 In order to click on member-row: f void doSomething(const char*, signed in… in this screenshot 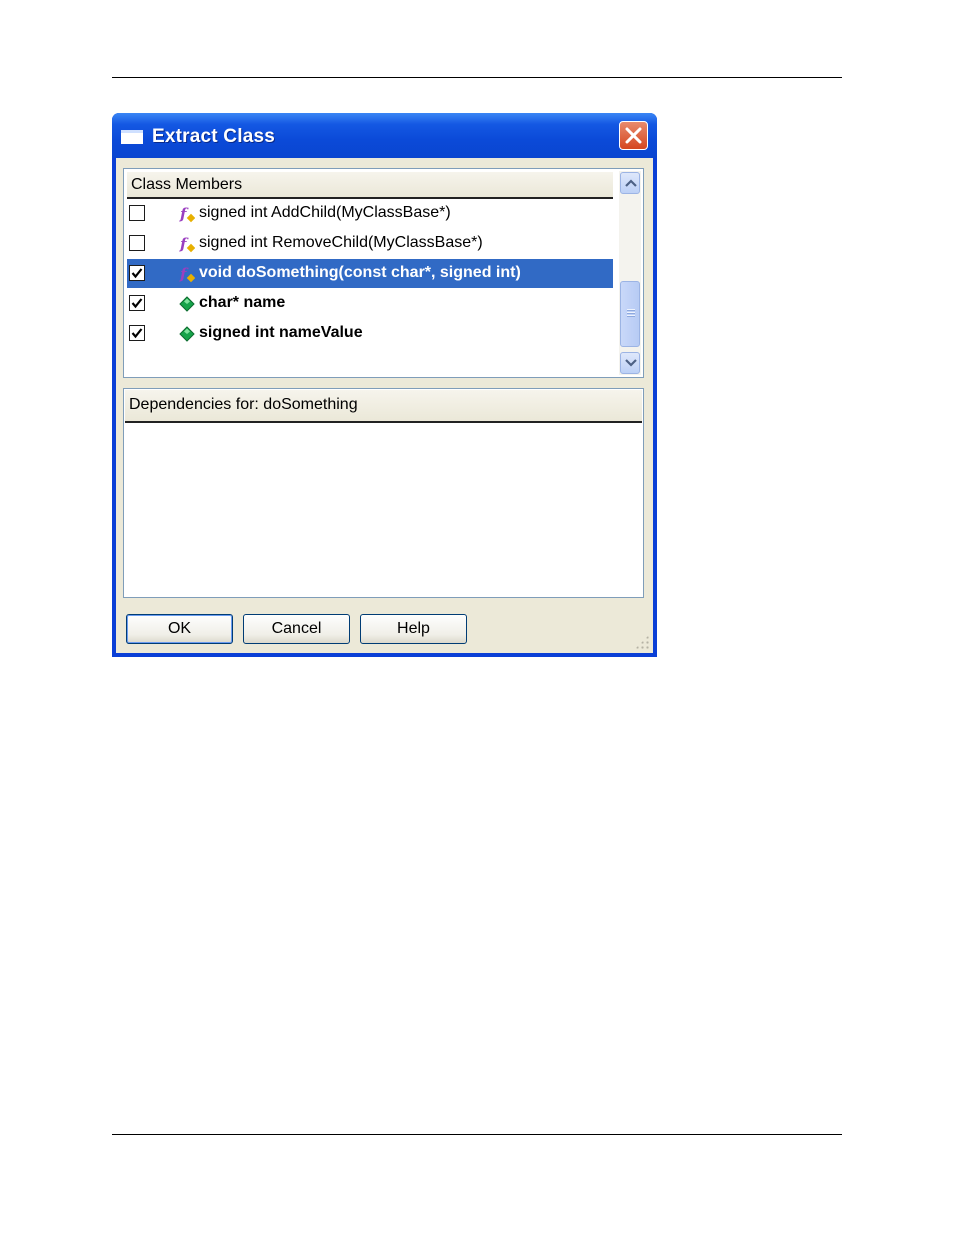, I will do `click(370, 273)`.